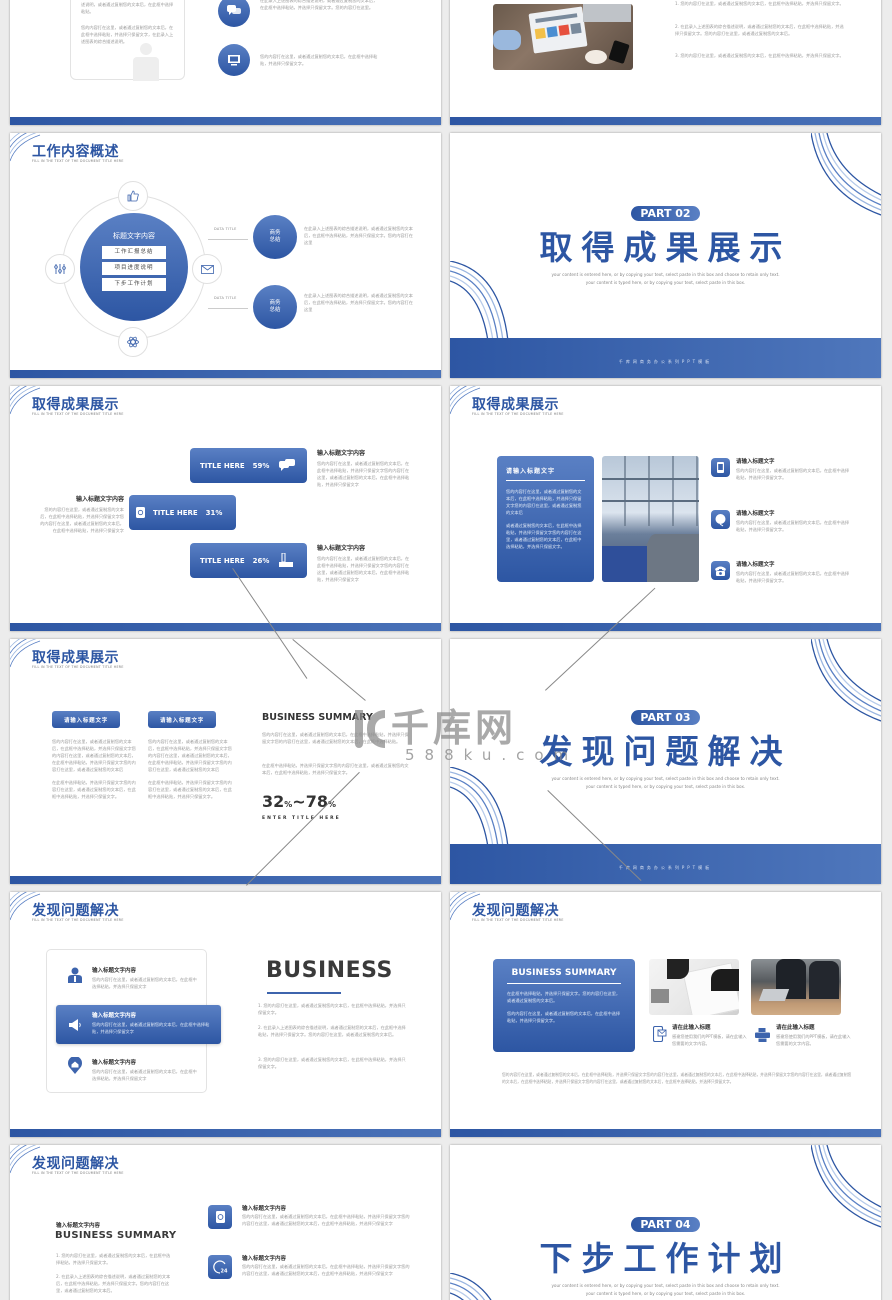 Image resolution: width=892 pixels, height=1300 pixels. Describe the element at coordinates (319, 60) in the screenshot. I see `item-text-2: 您的内容打在这里，或者通过复制您的文本后，在此框中选择粘贴，并选择只保留文字。` at that location.